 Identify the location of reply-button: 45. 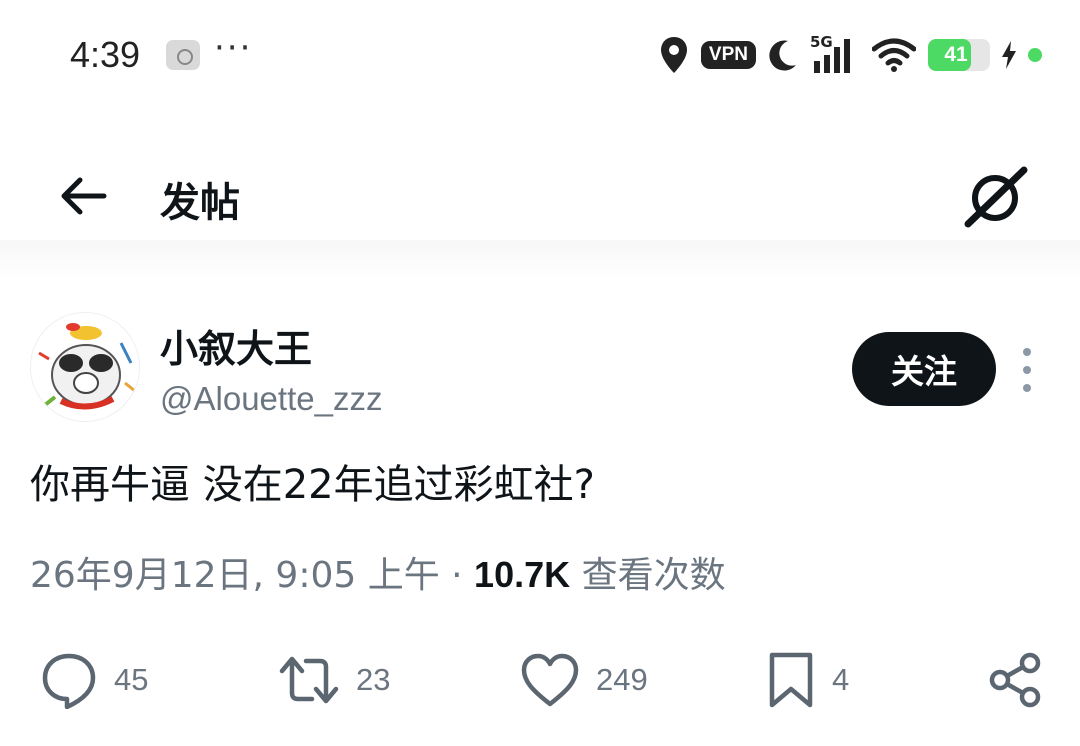
(94, 680).